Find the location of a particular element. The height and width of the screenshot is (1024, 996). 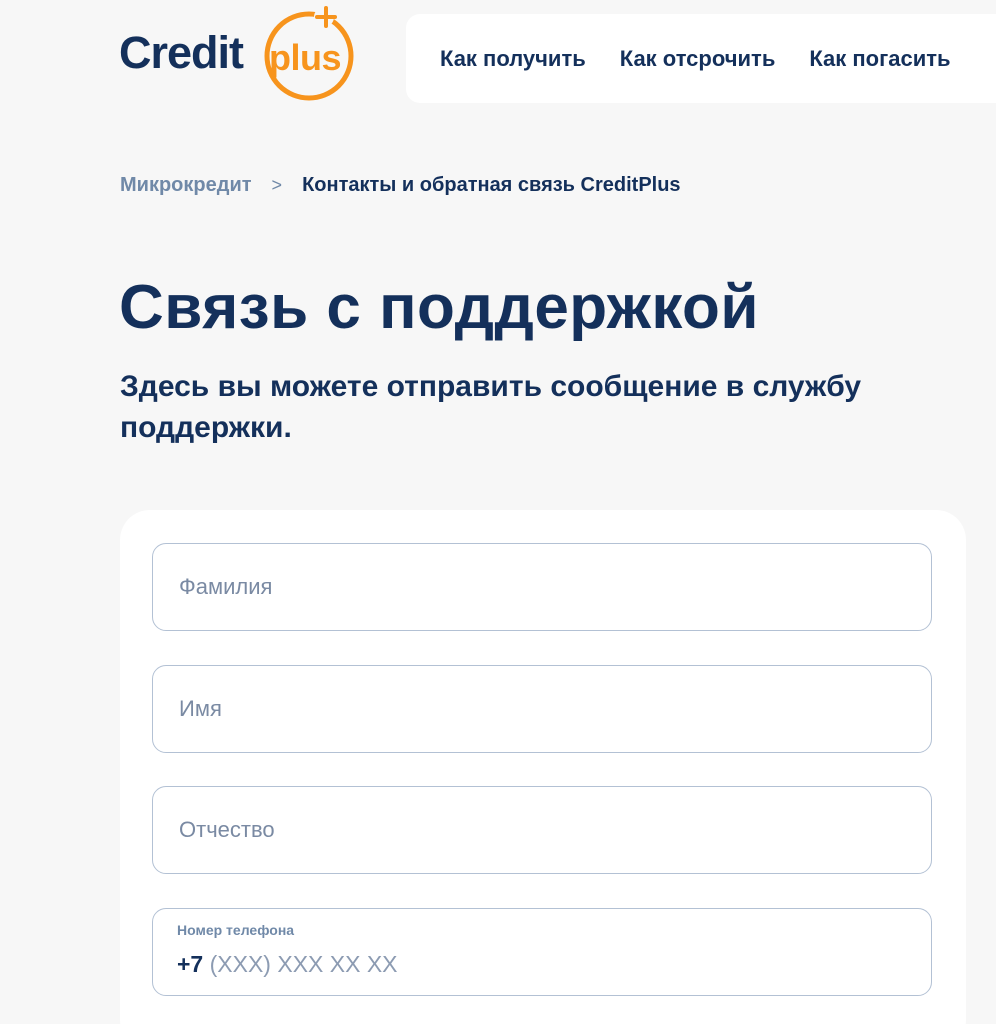

top-nav: Как получить Как отсрочить Как погасить is located at coordinates (701, 58).